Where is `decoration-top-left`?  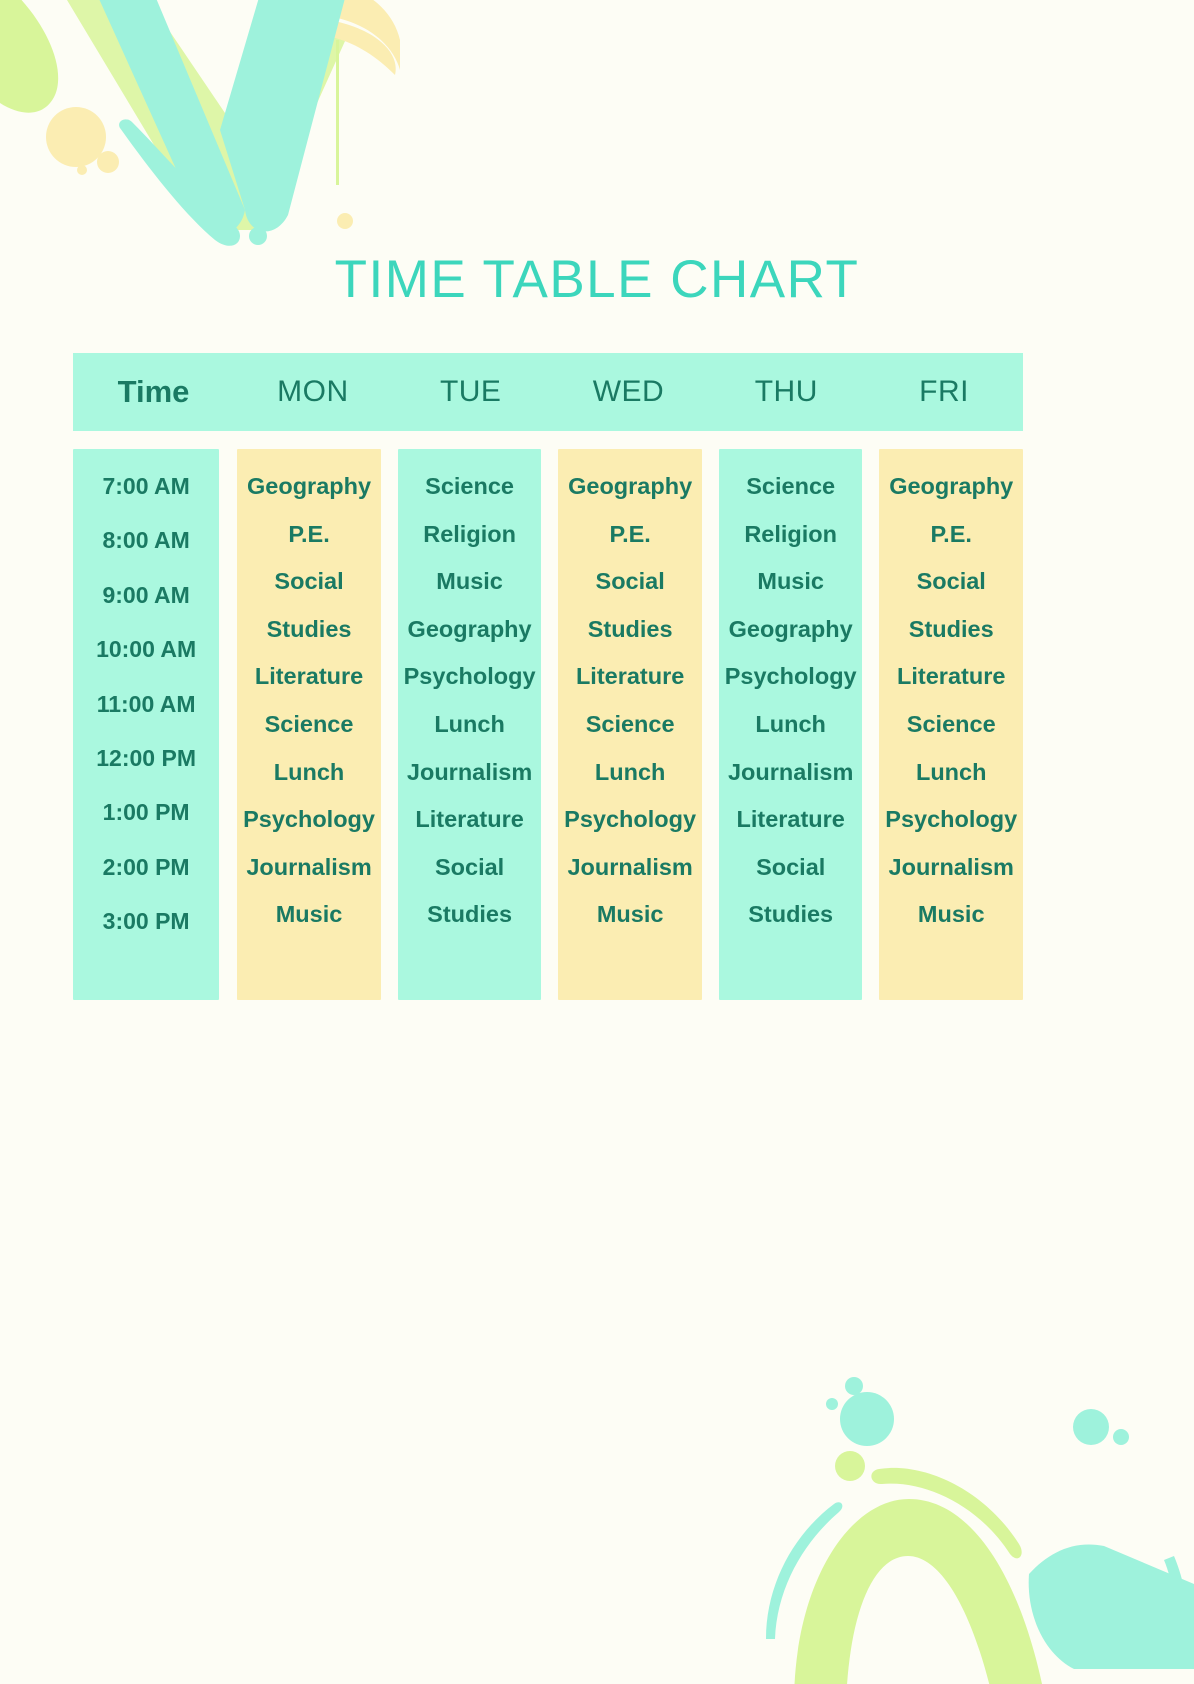 decoration-top-left is located at coordinates (200, 123).